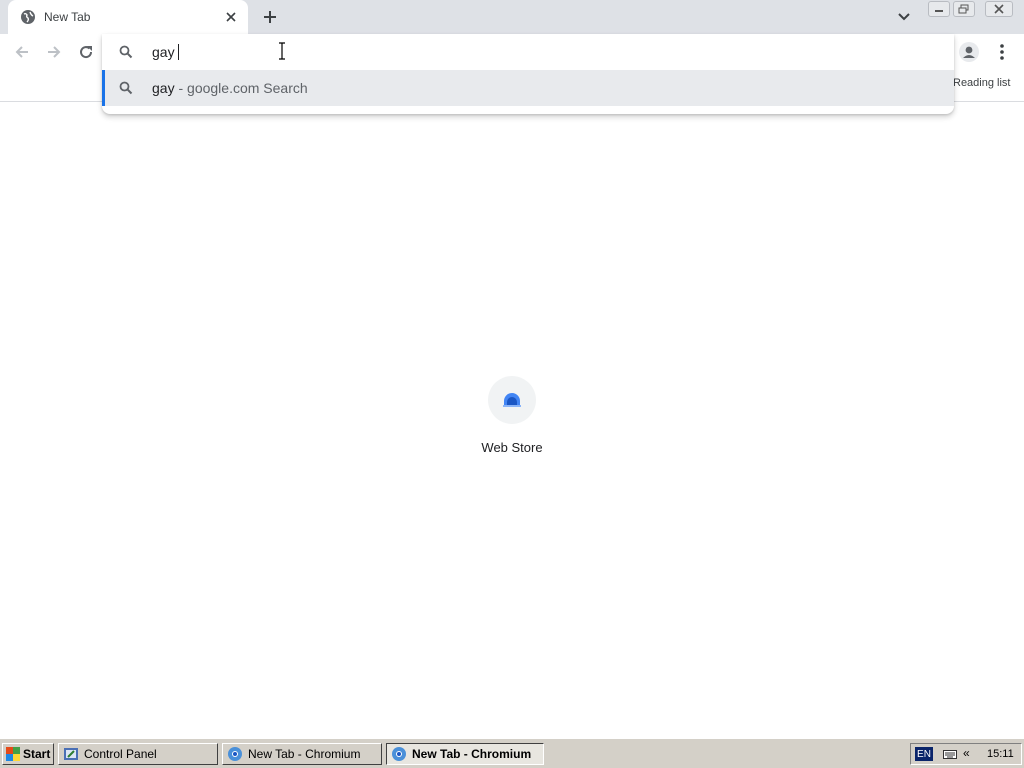  Describe the element at coordinates (37, 754) in the screenshot. I see `start-label: Start` at that location.